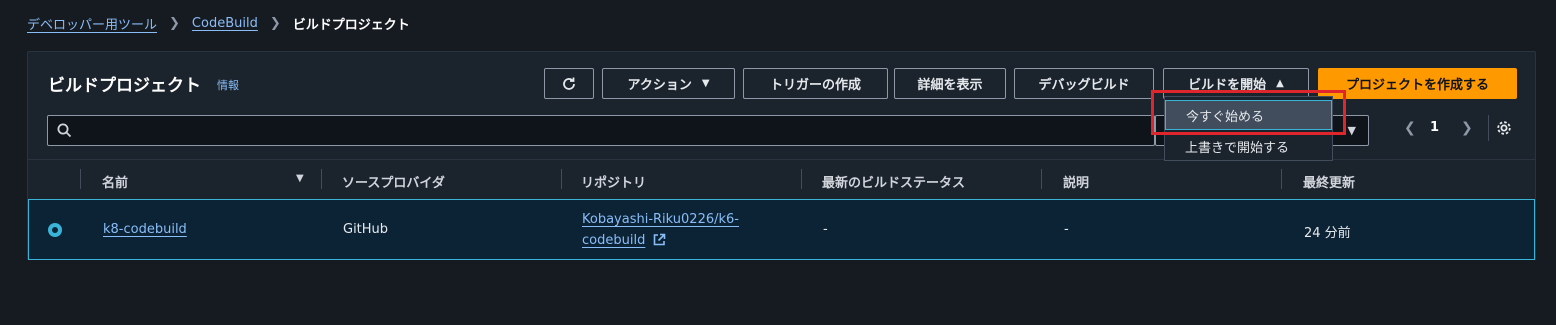 The image size is (1556, 325). I want to click on refresh-button, so click(569, 83).